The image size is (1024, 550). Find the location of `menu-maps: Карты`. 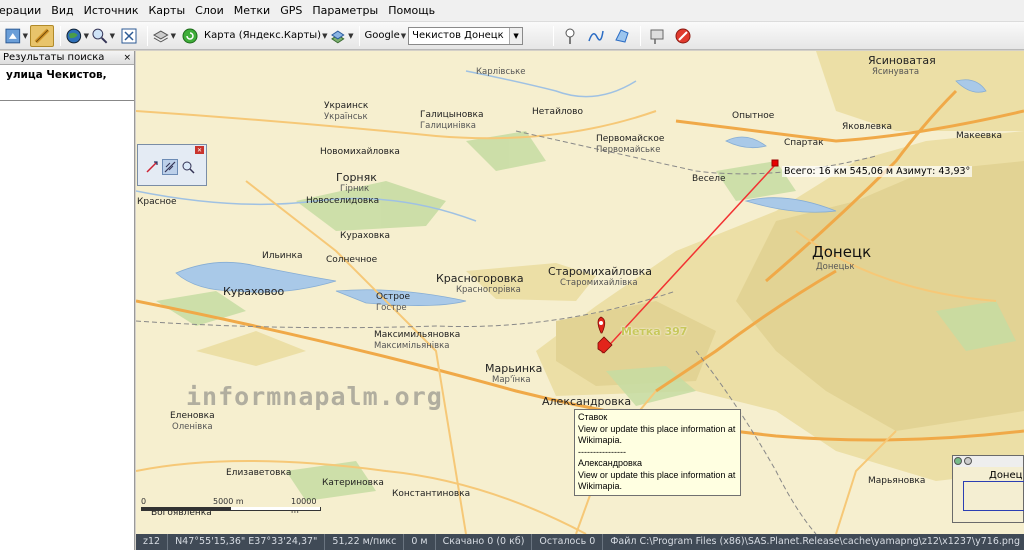

menu-maps: Карты is located at coordinates (167, 11).